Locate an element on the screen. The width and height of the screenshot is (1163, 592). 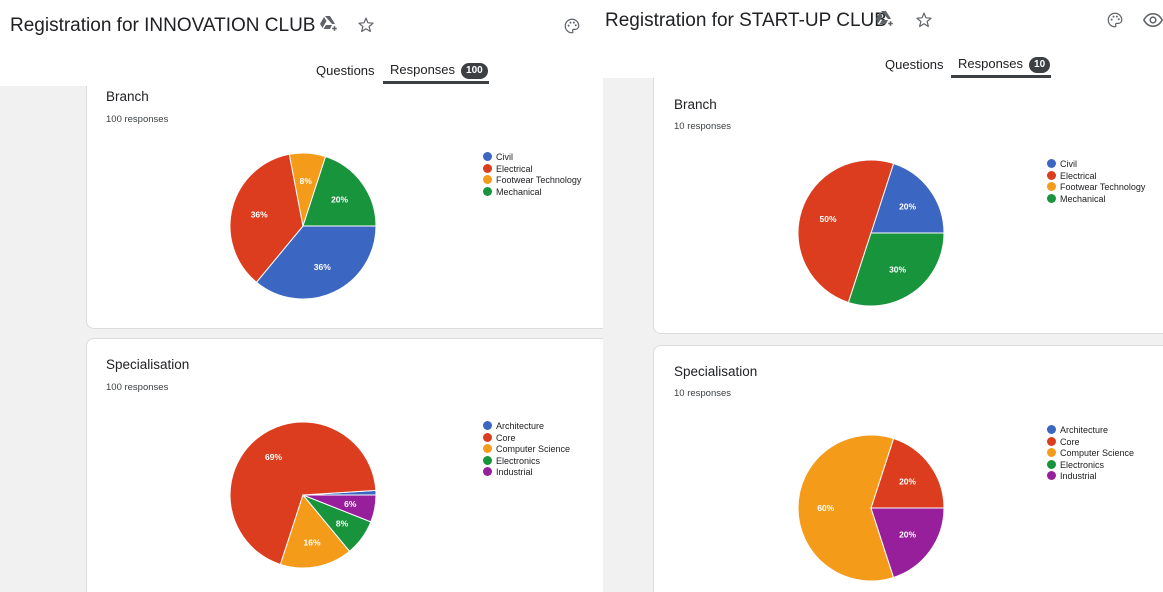
branch-pie-chart: 20% 50% 30% is located at coordinates (871, 233).